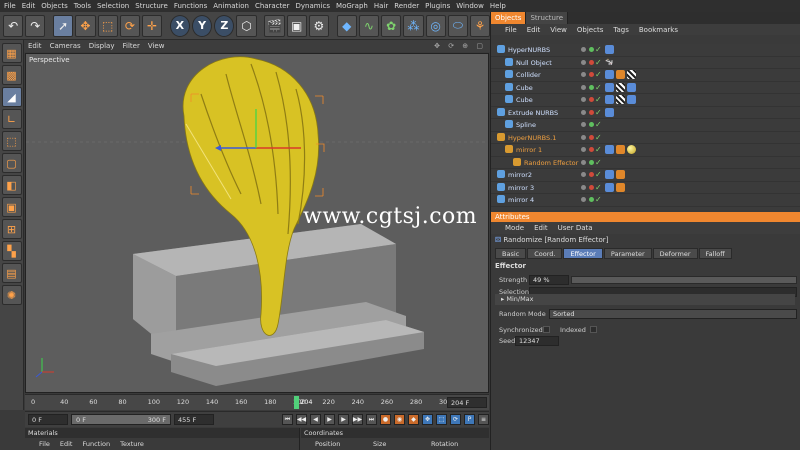  Describe the element at coordinates (11, 273) in the screenshot. I see `grid-icon: ▤` at that location.